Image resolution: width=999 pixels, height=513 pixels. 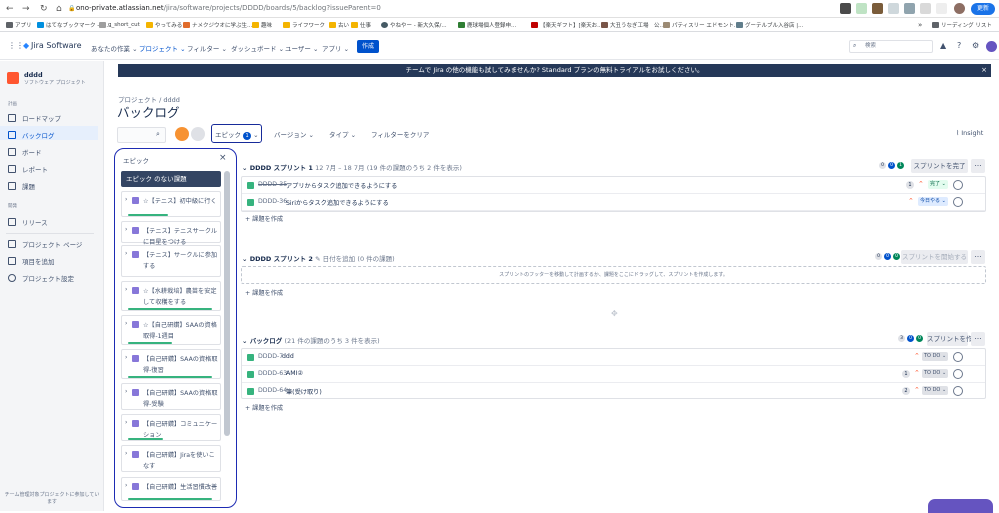 What do you see at coordinates (272, 201) in the screenshot?
I see `issue-key: DDDD-36` at bounding box center [272, 201].